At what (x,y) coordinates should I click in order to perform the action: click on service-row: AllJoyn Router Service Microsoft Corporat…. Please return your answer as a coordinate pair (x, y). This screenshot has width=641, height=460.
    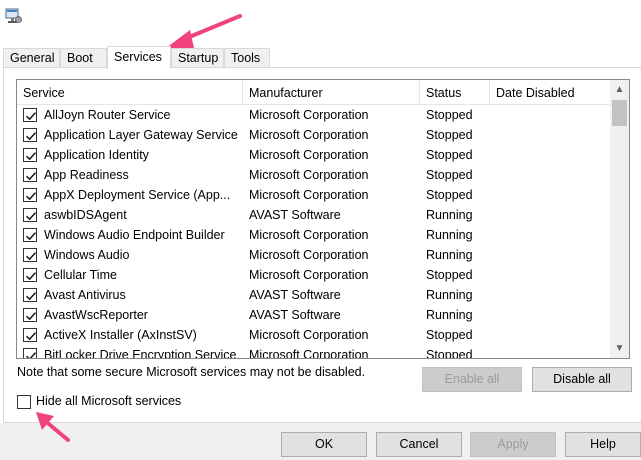
    Looking at the image, I should click on (313, 115).